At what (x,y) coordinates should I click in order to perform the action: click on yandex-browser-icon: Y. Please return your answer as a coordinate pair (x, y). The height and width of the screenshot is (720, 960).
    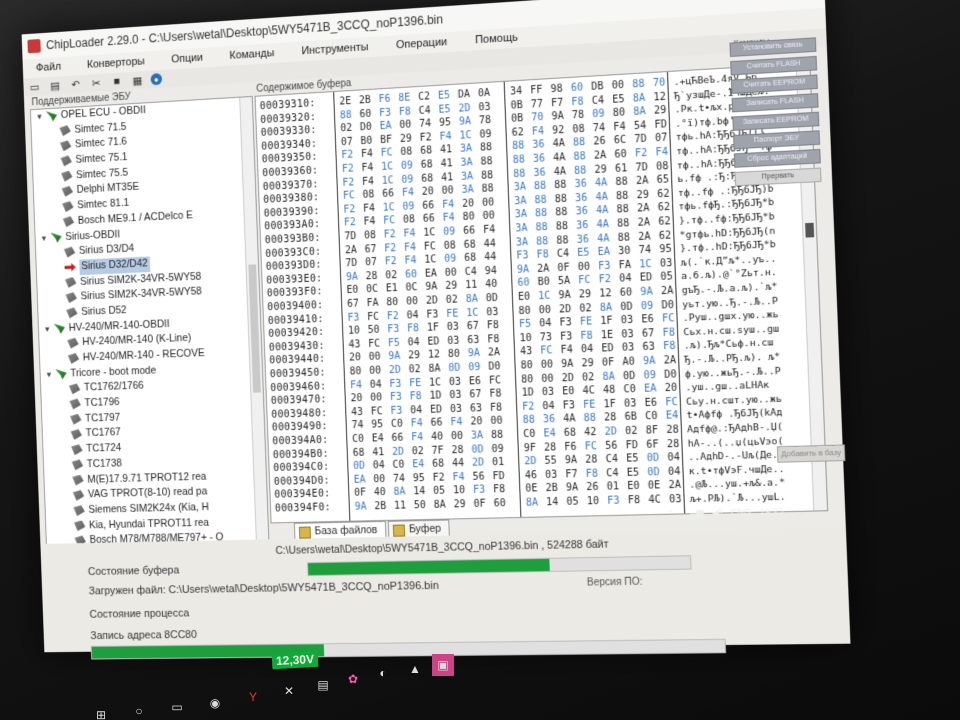
    Looking at the image, I should click on (253, 697).